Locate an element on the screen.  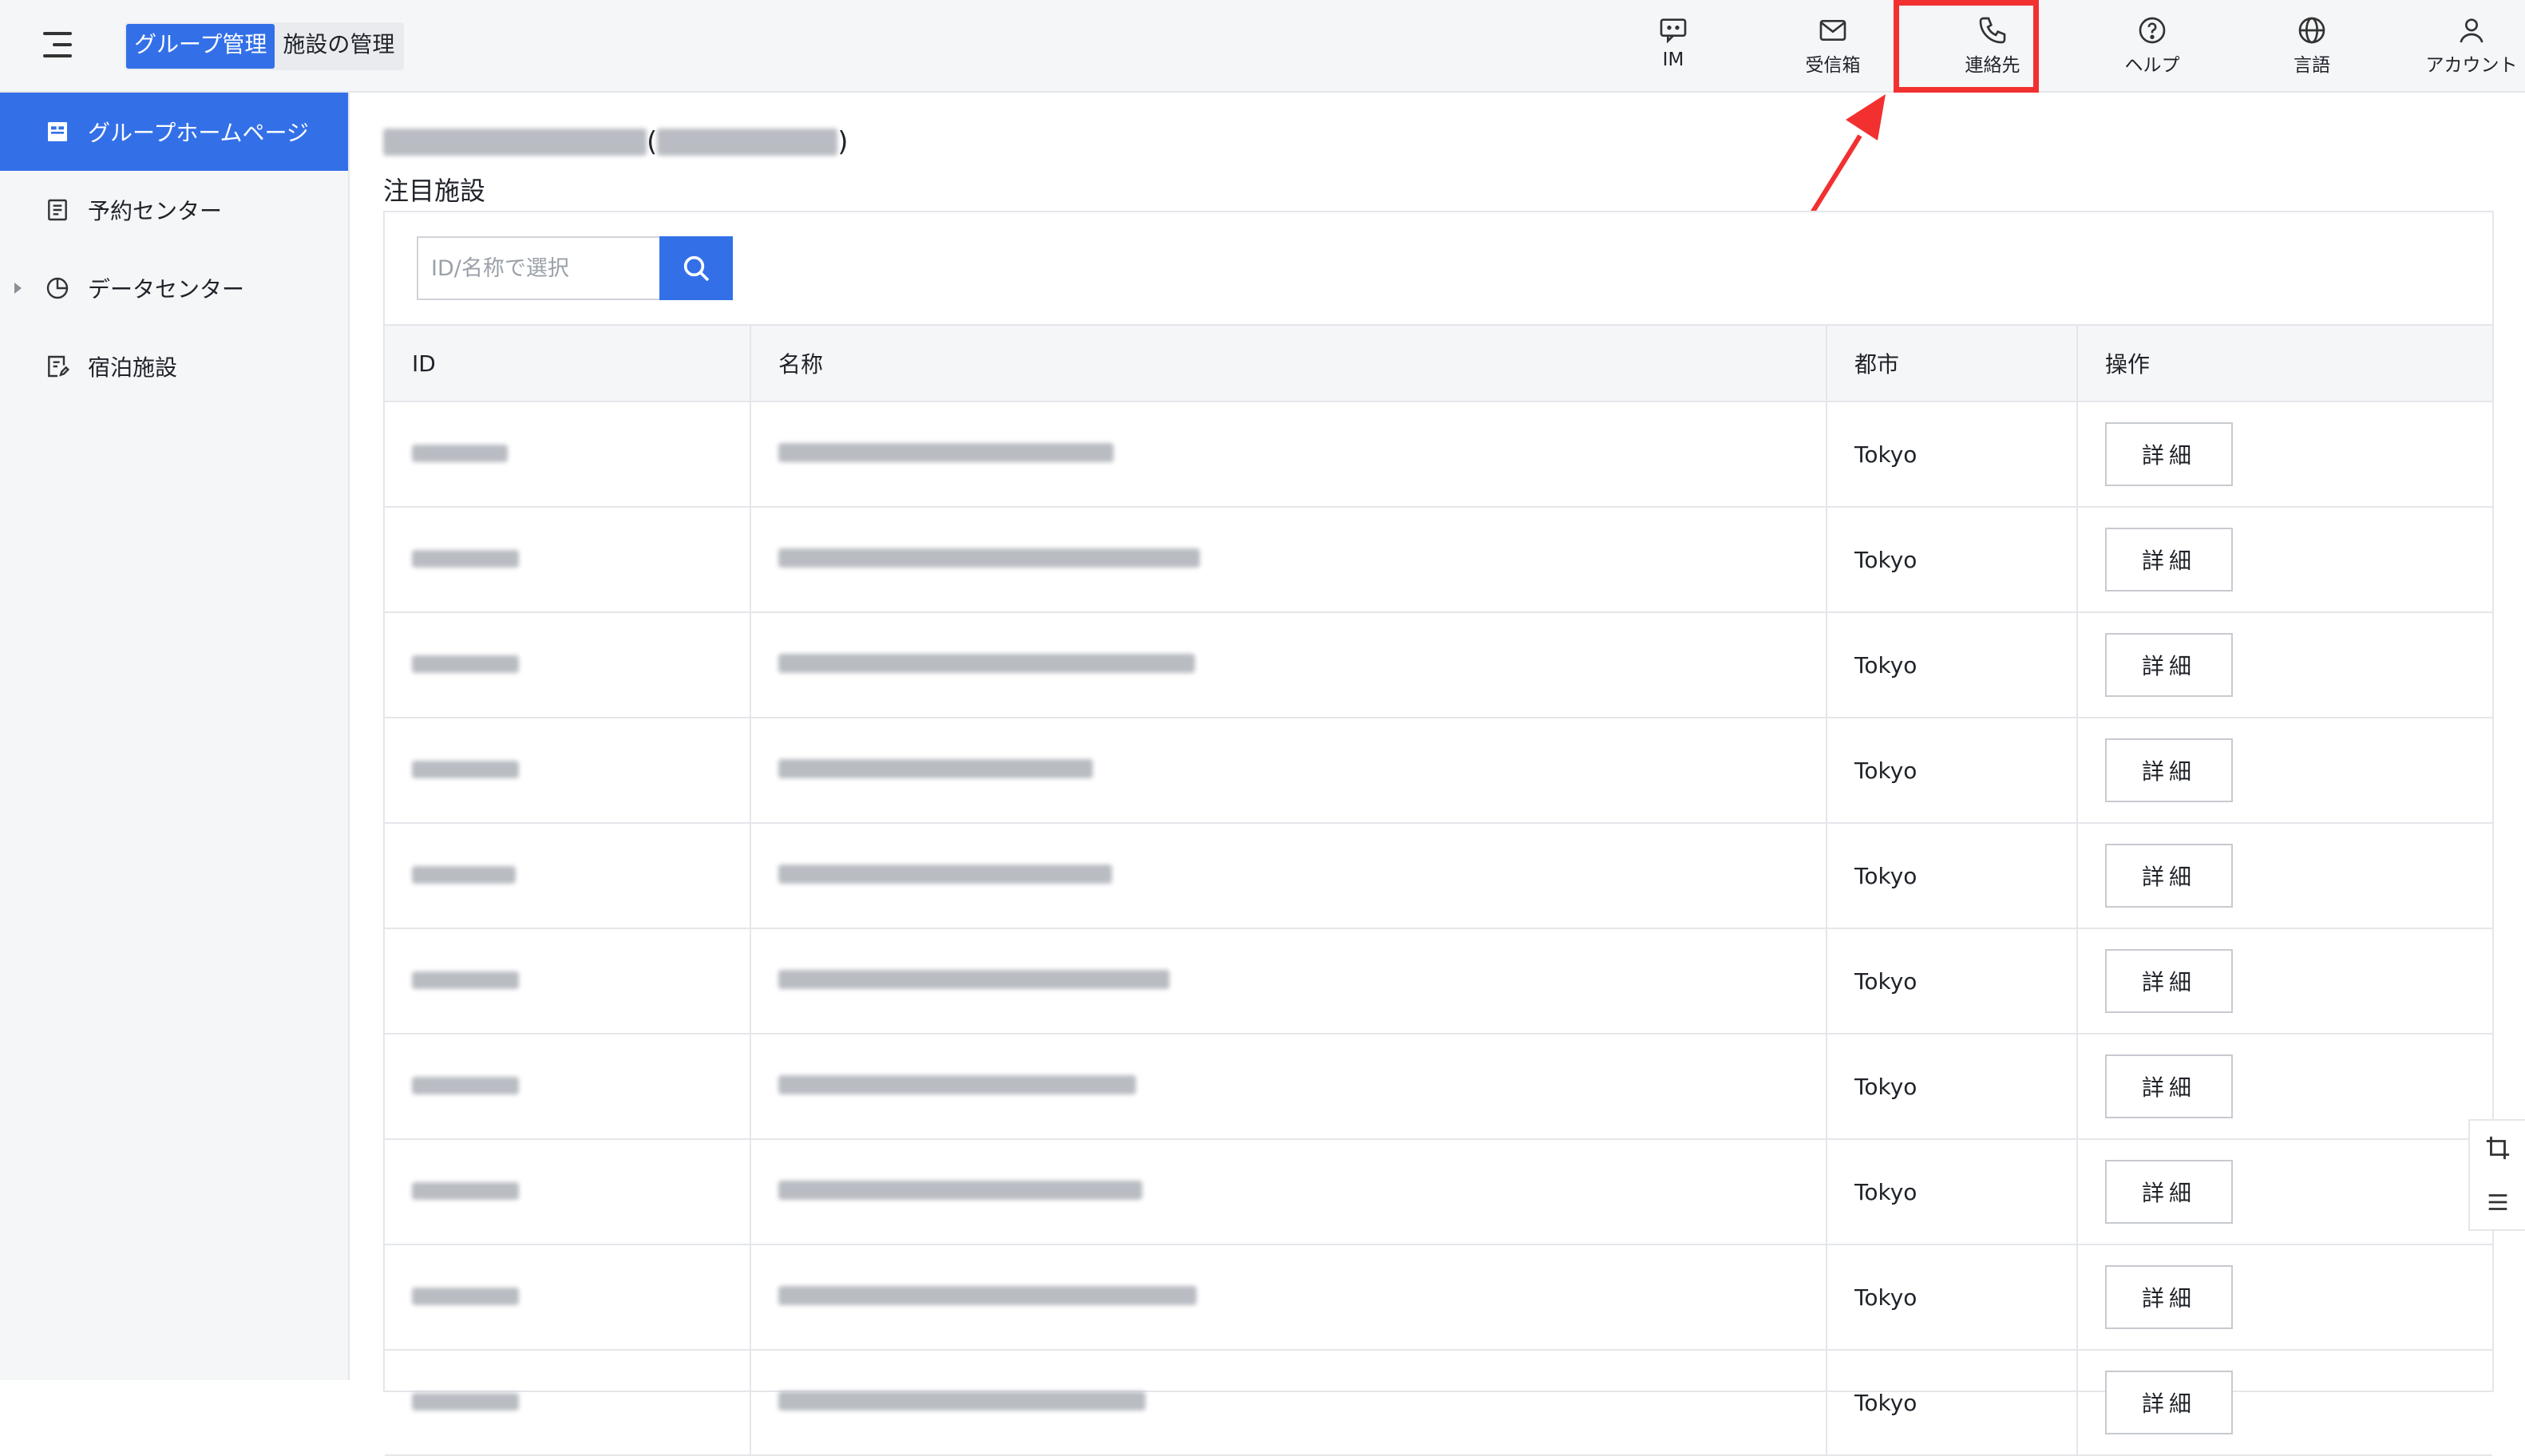
expand-caret-icon is located at coordinates (18, 288).